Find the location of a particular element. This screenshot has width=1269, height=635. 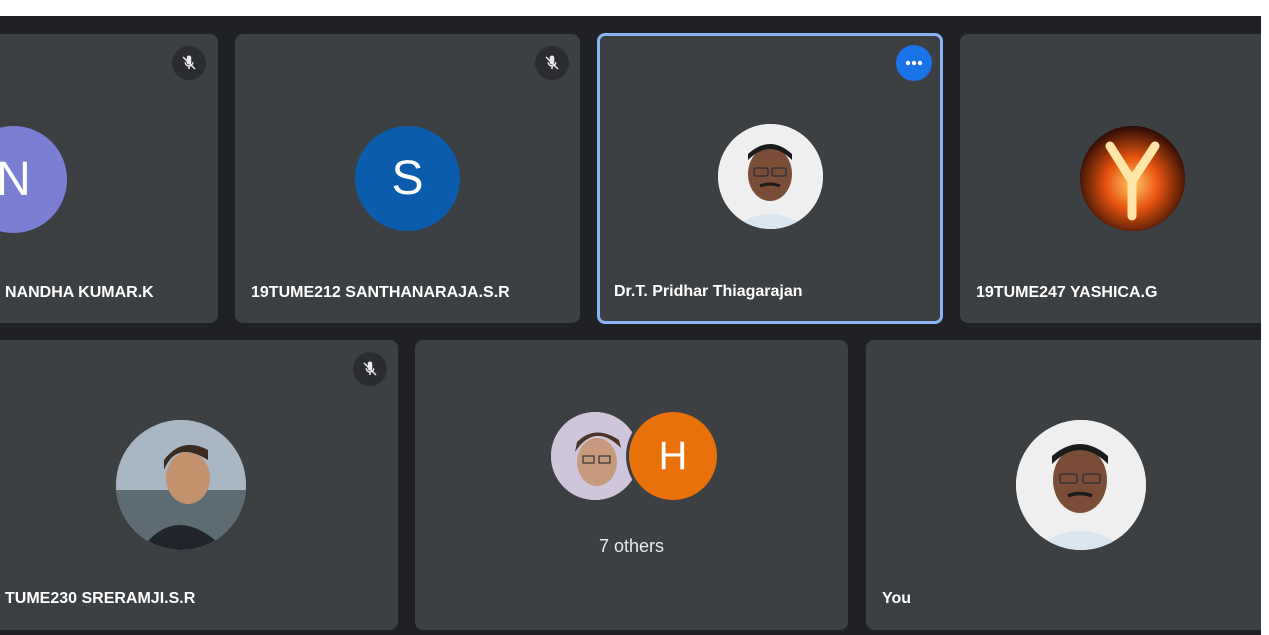

self-tile: You is located at coordinates (1063, 485).